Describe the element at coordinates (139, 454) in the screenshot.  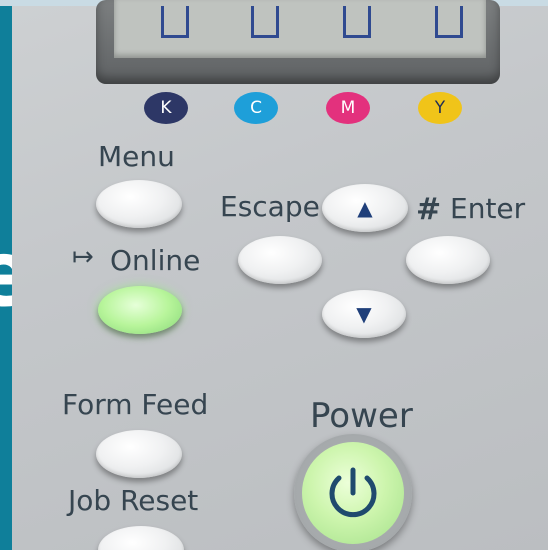
I see `form-feed-button` at that location.